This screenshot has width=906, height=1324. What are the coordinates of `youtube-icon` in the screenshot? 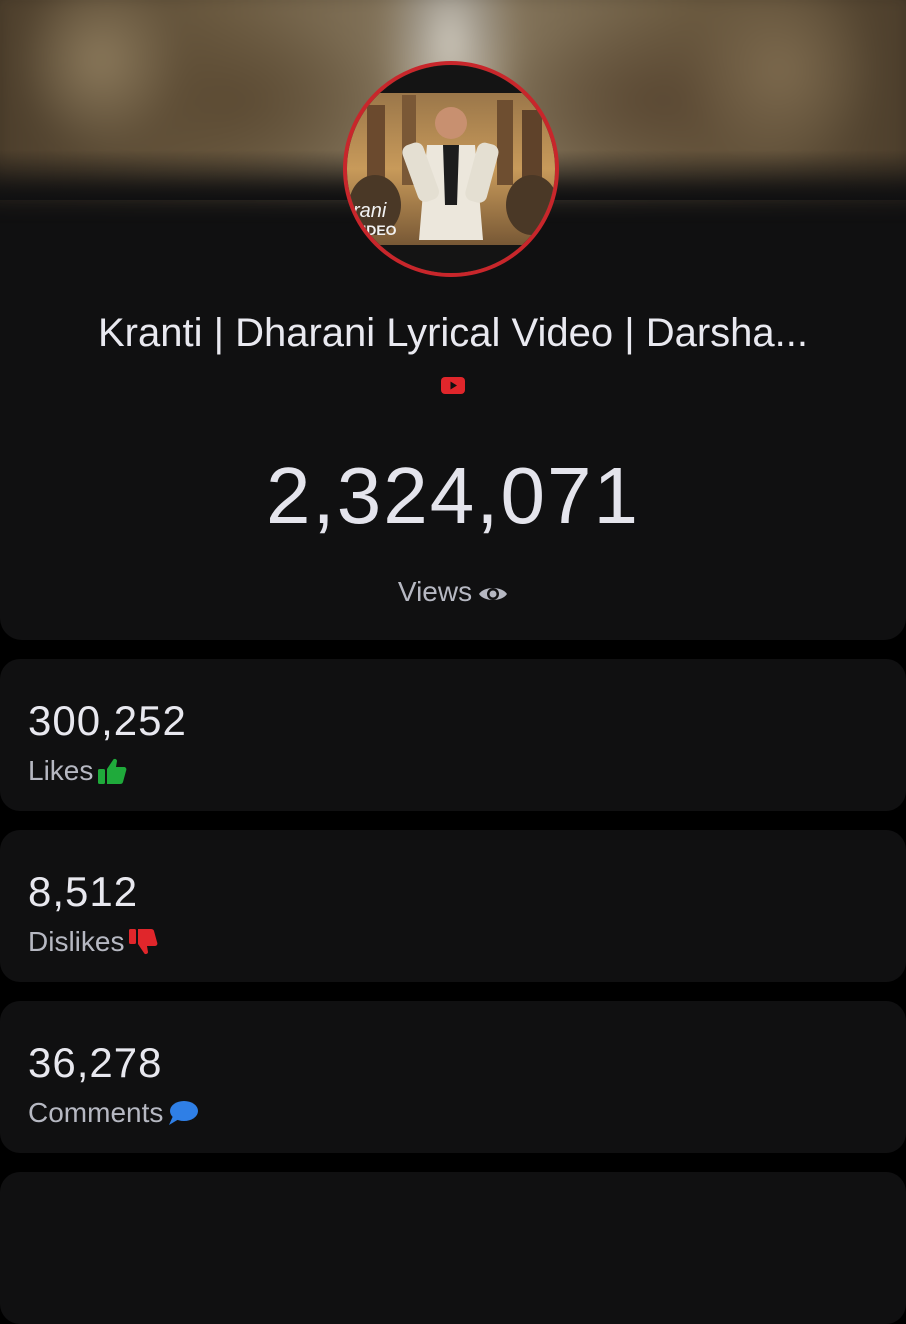 It's located at (453, 385).